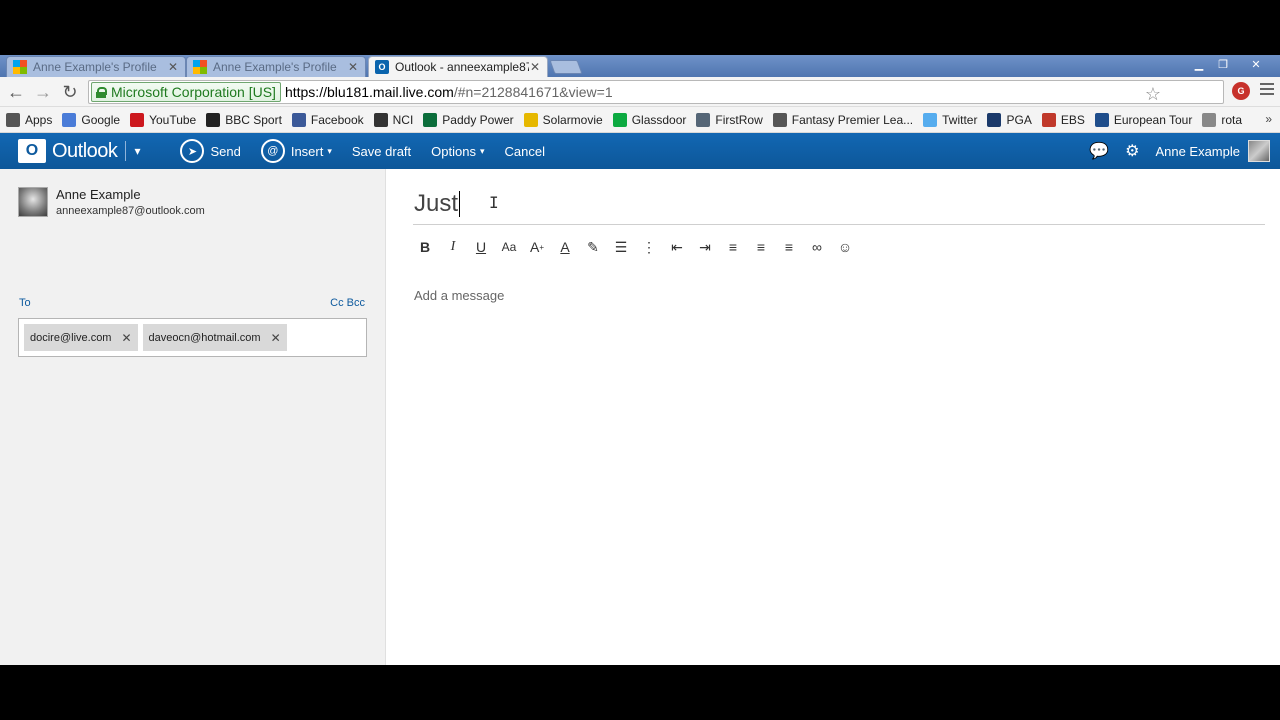 This screenshot has height=720, width=1280. I want to click on user-name: Anne Example, so click(1197, 151).